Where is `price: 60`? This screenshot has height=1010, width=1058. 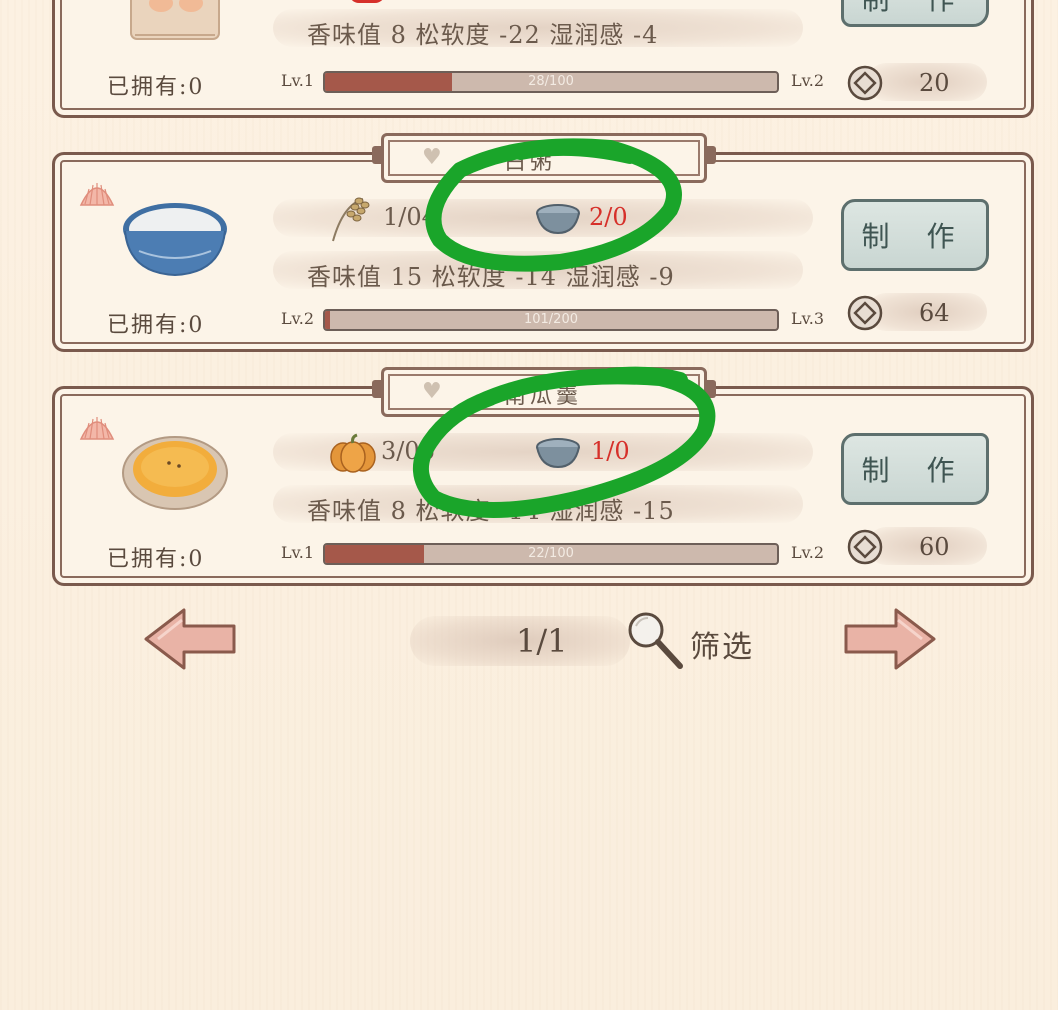 price: 60 is located at coordinates (917, 546).